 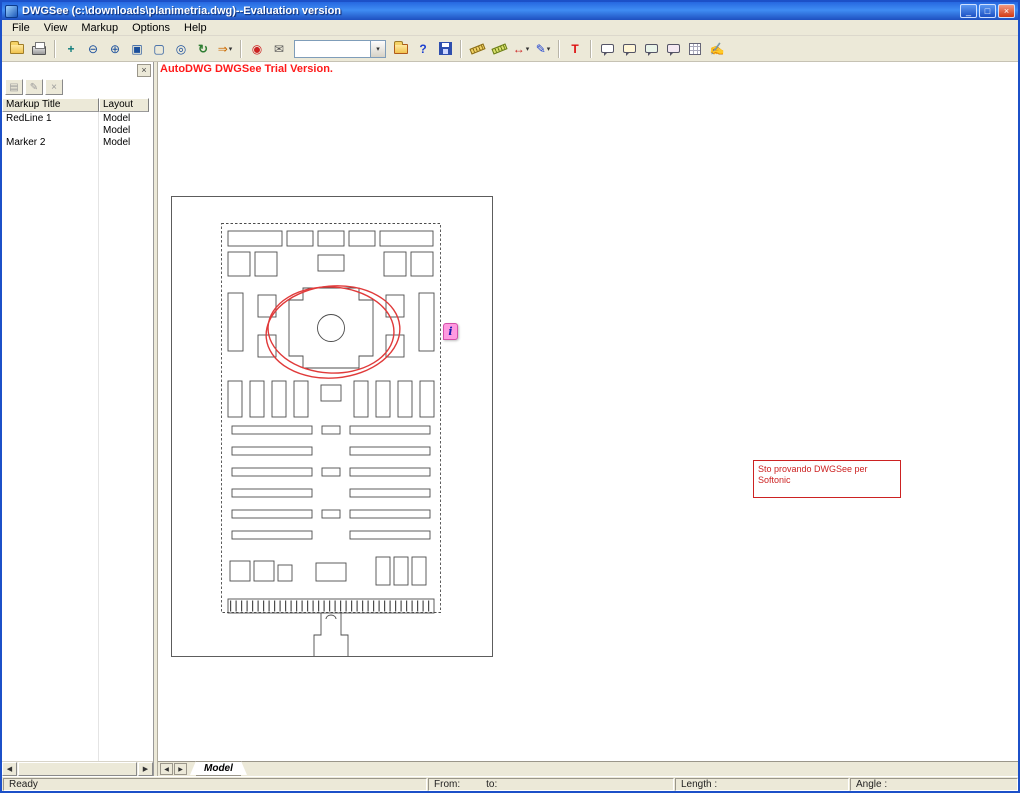 What do you see at coordinates (99, 28) in the screenshot?
I see `menu-markup: Markup` at bounding box center [99, 28].